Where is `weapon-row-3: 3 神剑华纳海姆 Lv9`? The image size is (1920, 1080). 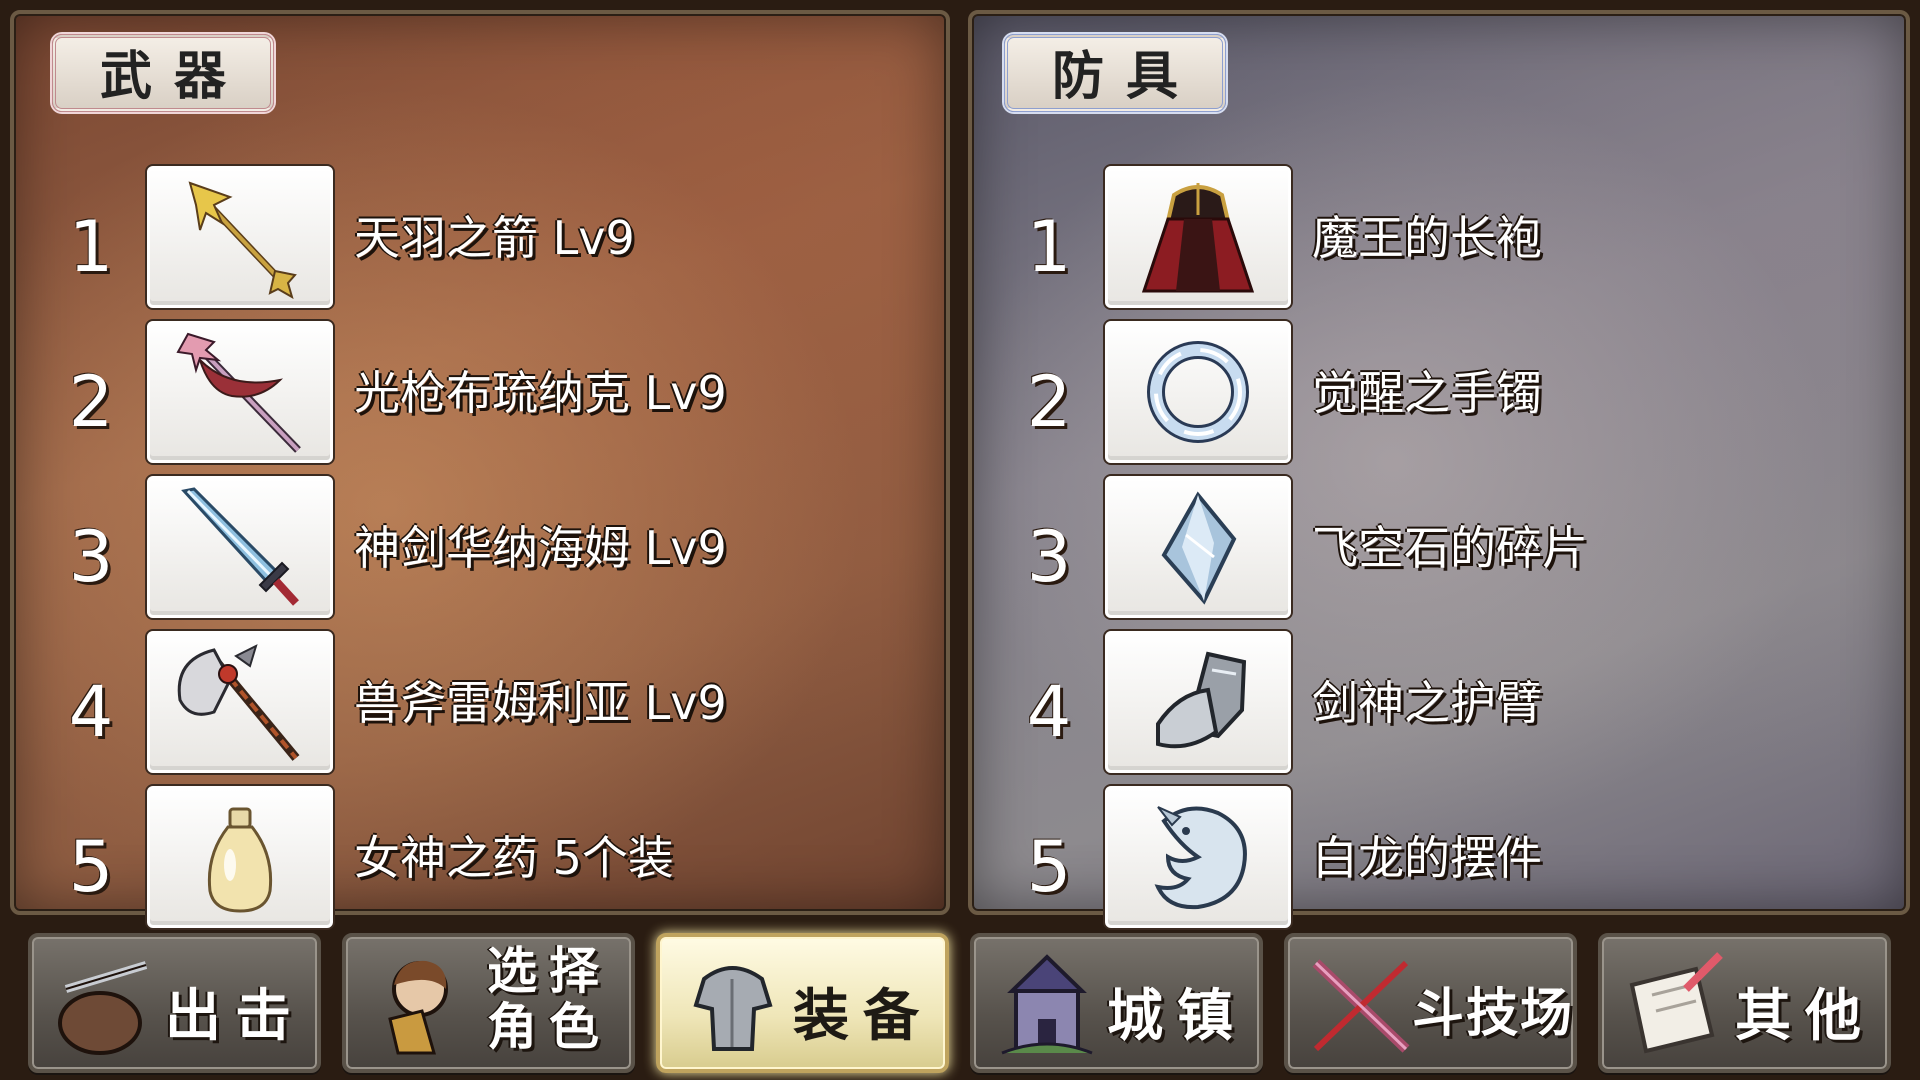 weapon-row-3: 3 神剑华纳海姆 Lv9 is located at coordinates (480, 548).